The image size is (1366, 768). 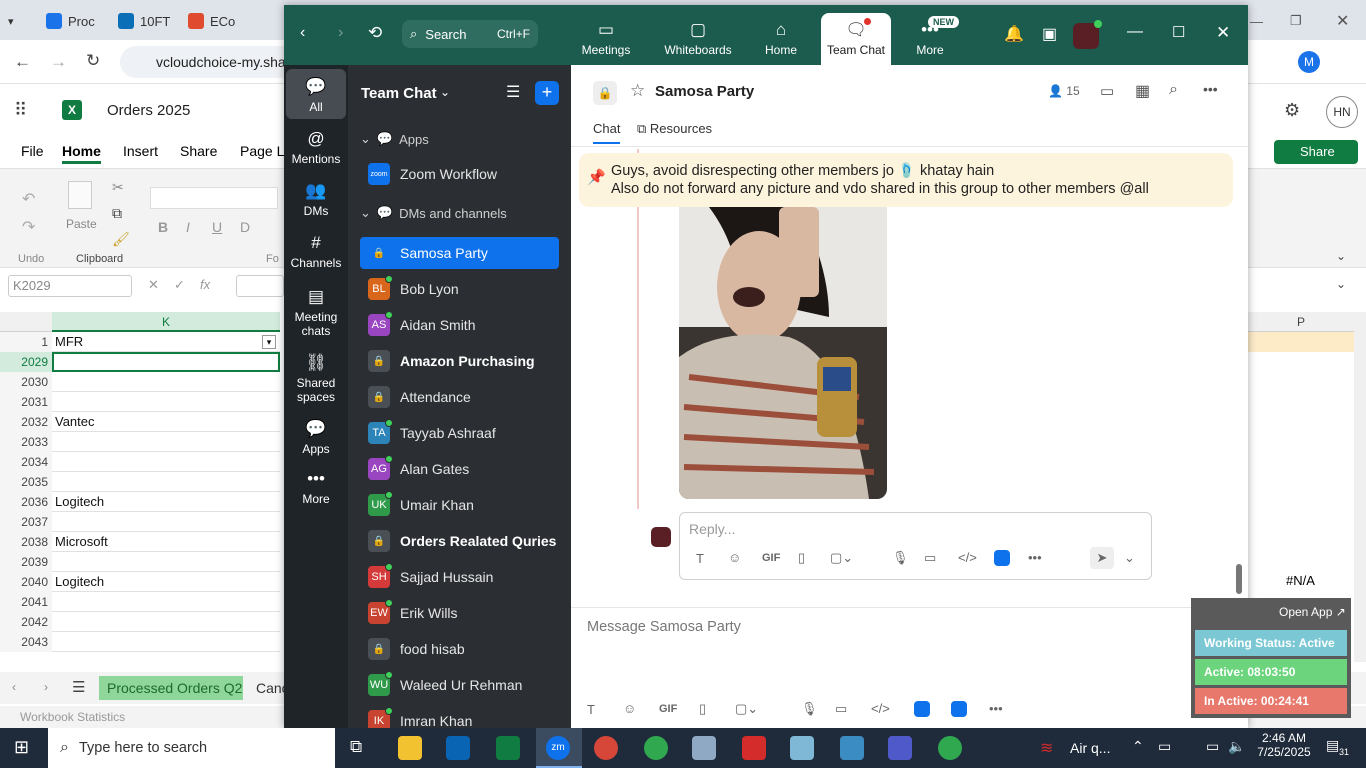 What do you see at coordinates (316, 437) in the screenshot?
I see `rail-apps: 💬 Apps` at bounding box center [316, 437].